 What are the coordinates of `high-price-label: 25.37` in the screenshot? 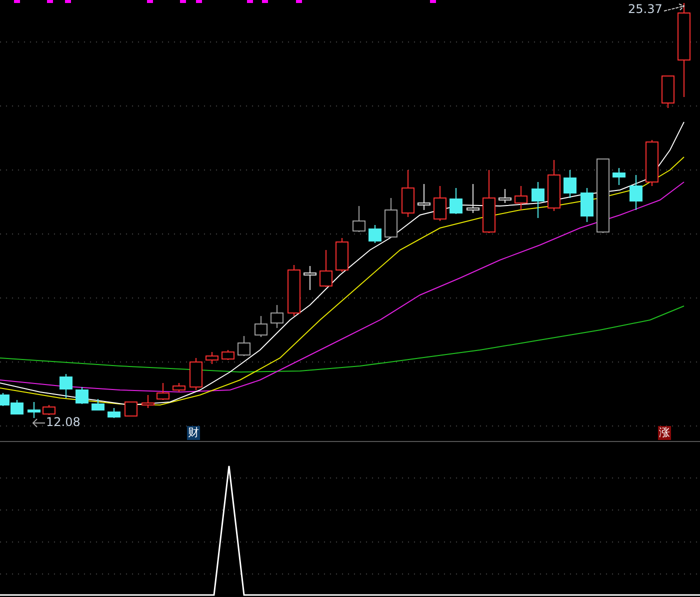 It's located at (645, 9).